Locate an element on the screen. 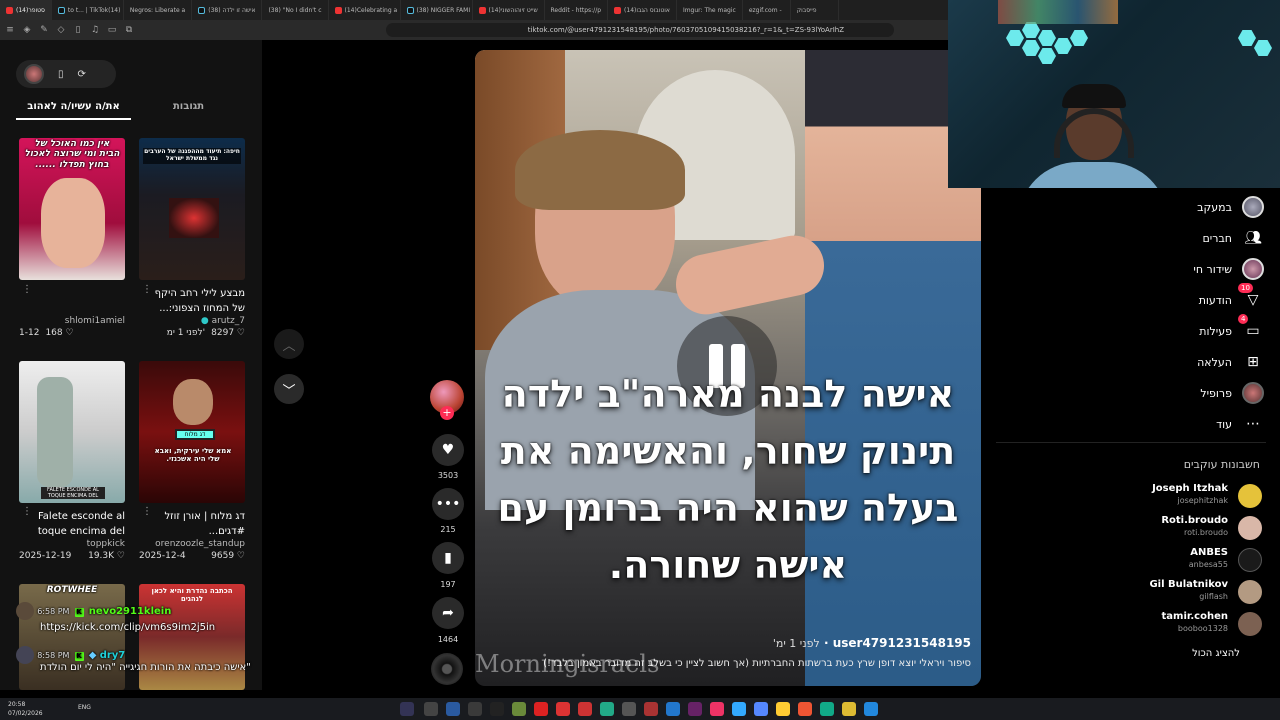 Image resolution: width=1280 pixels, height=720 pixels. music-icon: ♫ is located at coordinates (95, 30).